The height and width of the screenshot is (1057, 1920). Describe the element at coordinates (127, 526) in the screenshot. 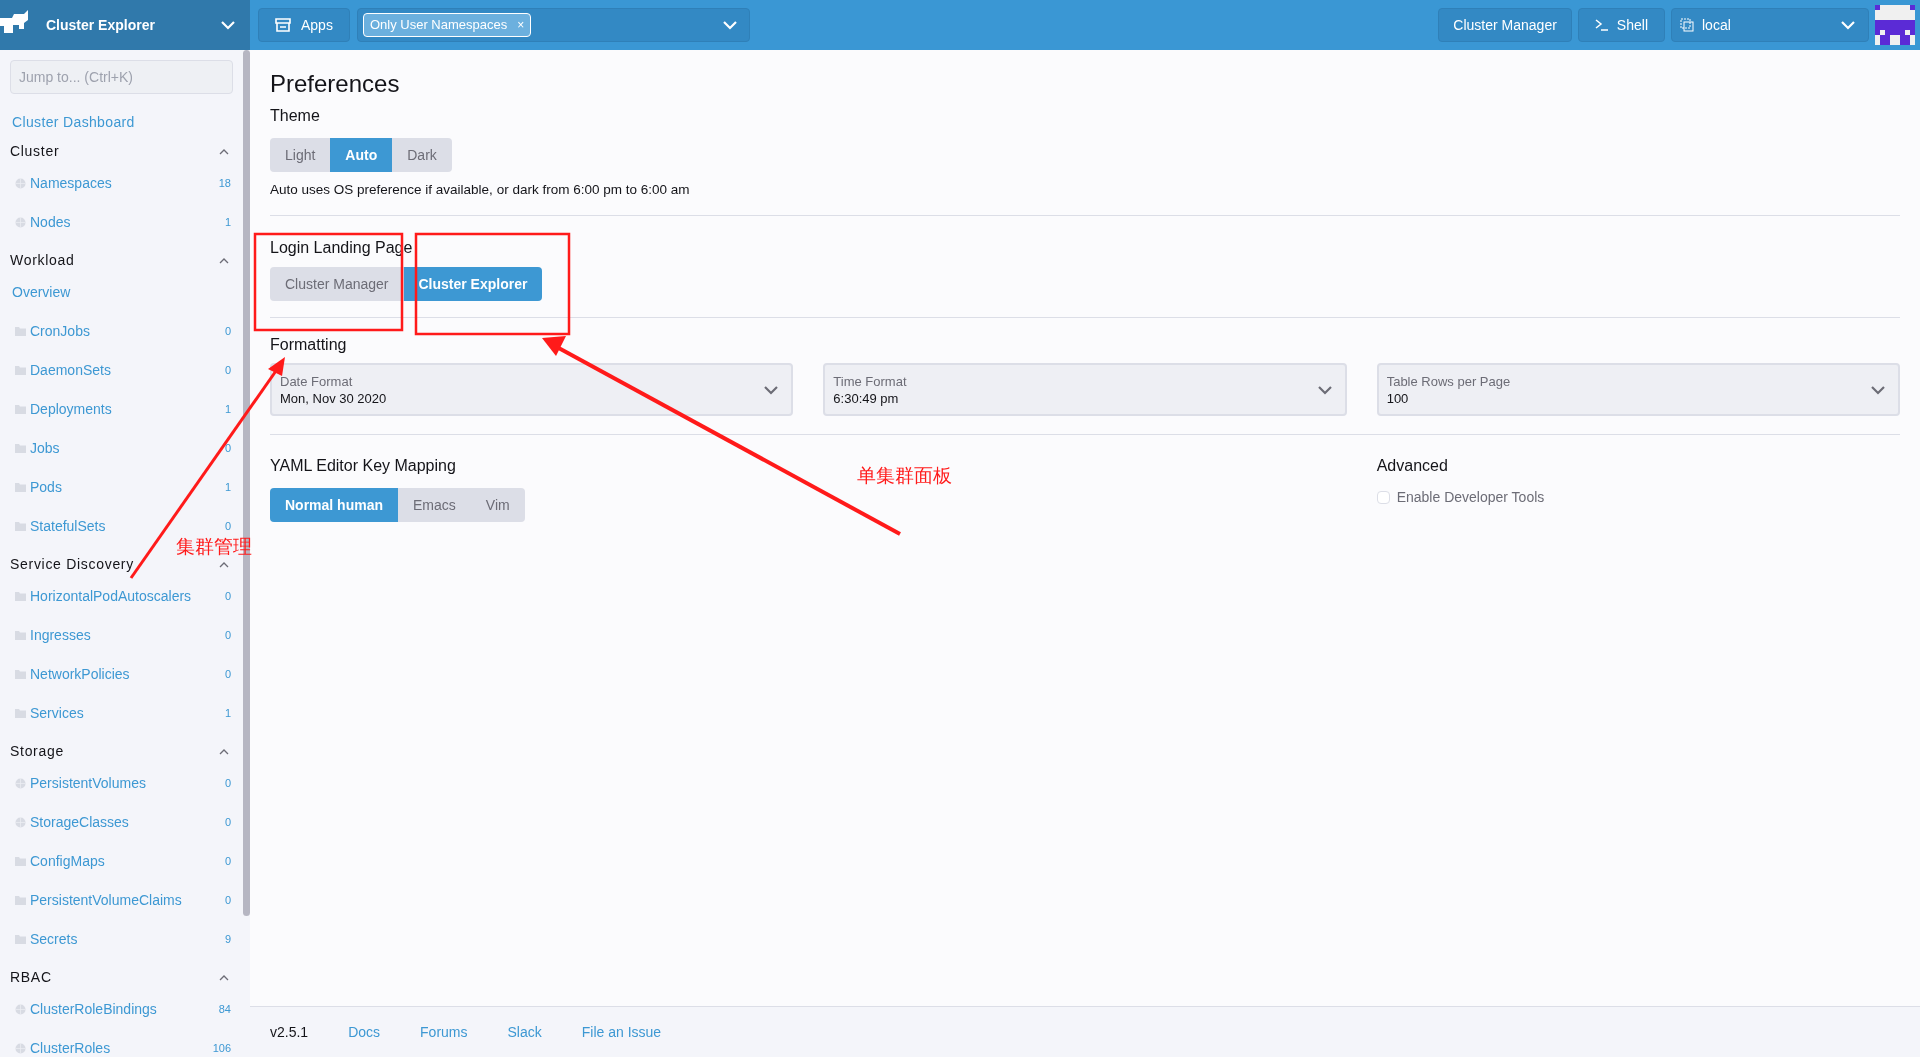

I see `nav-item: StatefulSets` at that location.